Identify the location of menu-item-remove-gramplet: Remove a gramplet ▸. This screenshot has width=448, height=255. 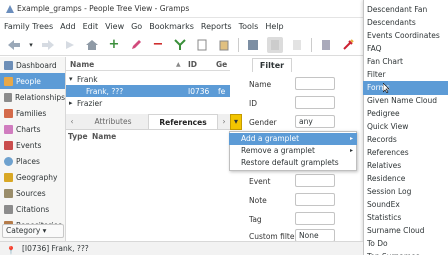
(293, 151).